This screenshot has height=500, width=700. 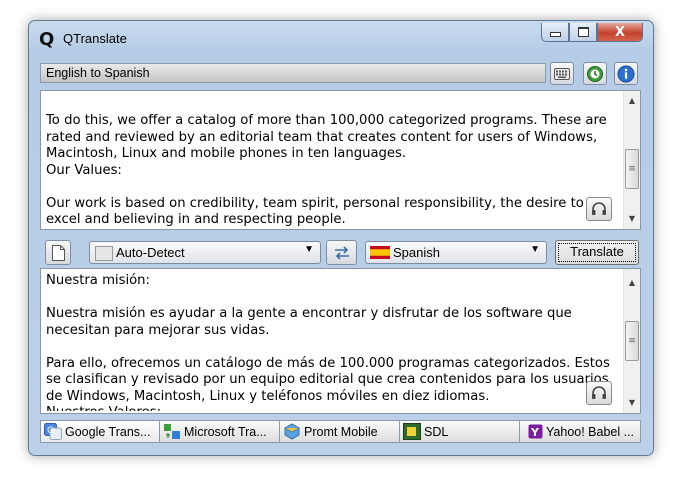 I want to click on history-icon, so click(x=595, y=73).